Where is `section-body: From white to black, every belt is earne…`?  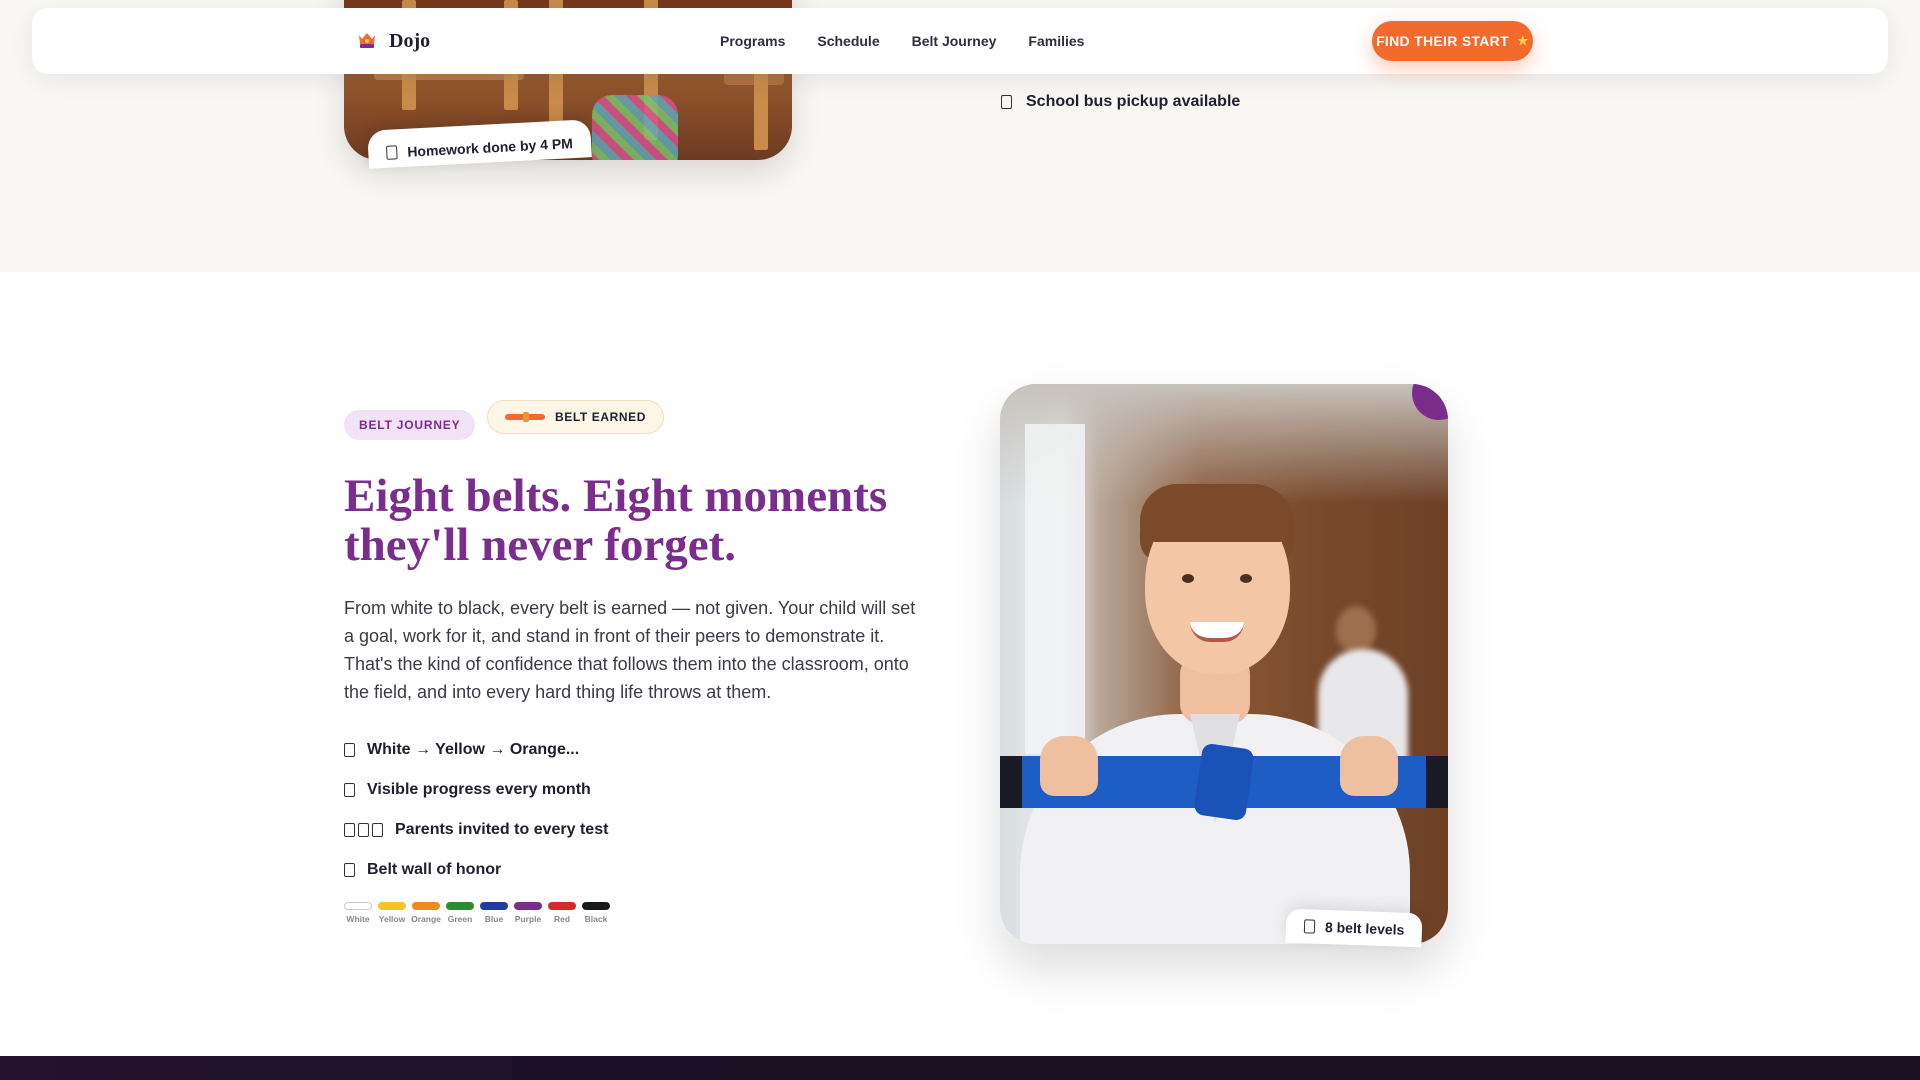
section-body: From white to black, every belt is earne… is located at coordinates (630, 650).